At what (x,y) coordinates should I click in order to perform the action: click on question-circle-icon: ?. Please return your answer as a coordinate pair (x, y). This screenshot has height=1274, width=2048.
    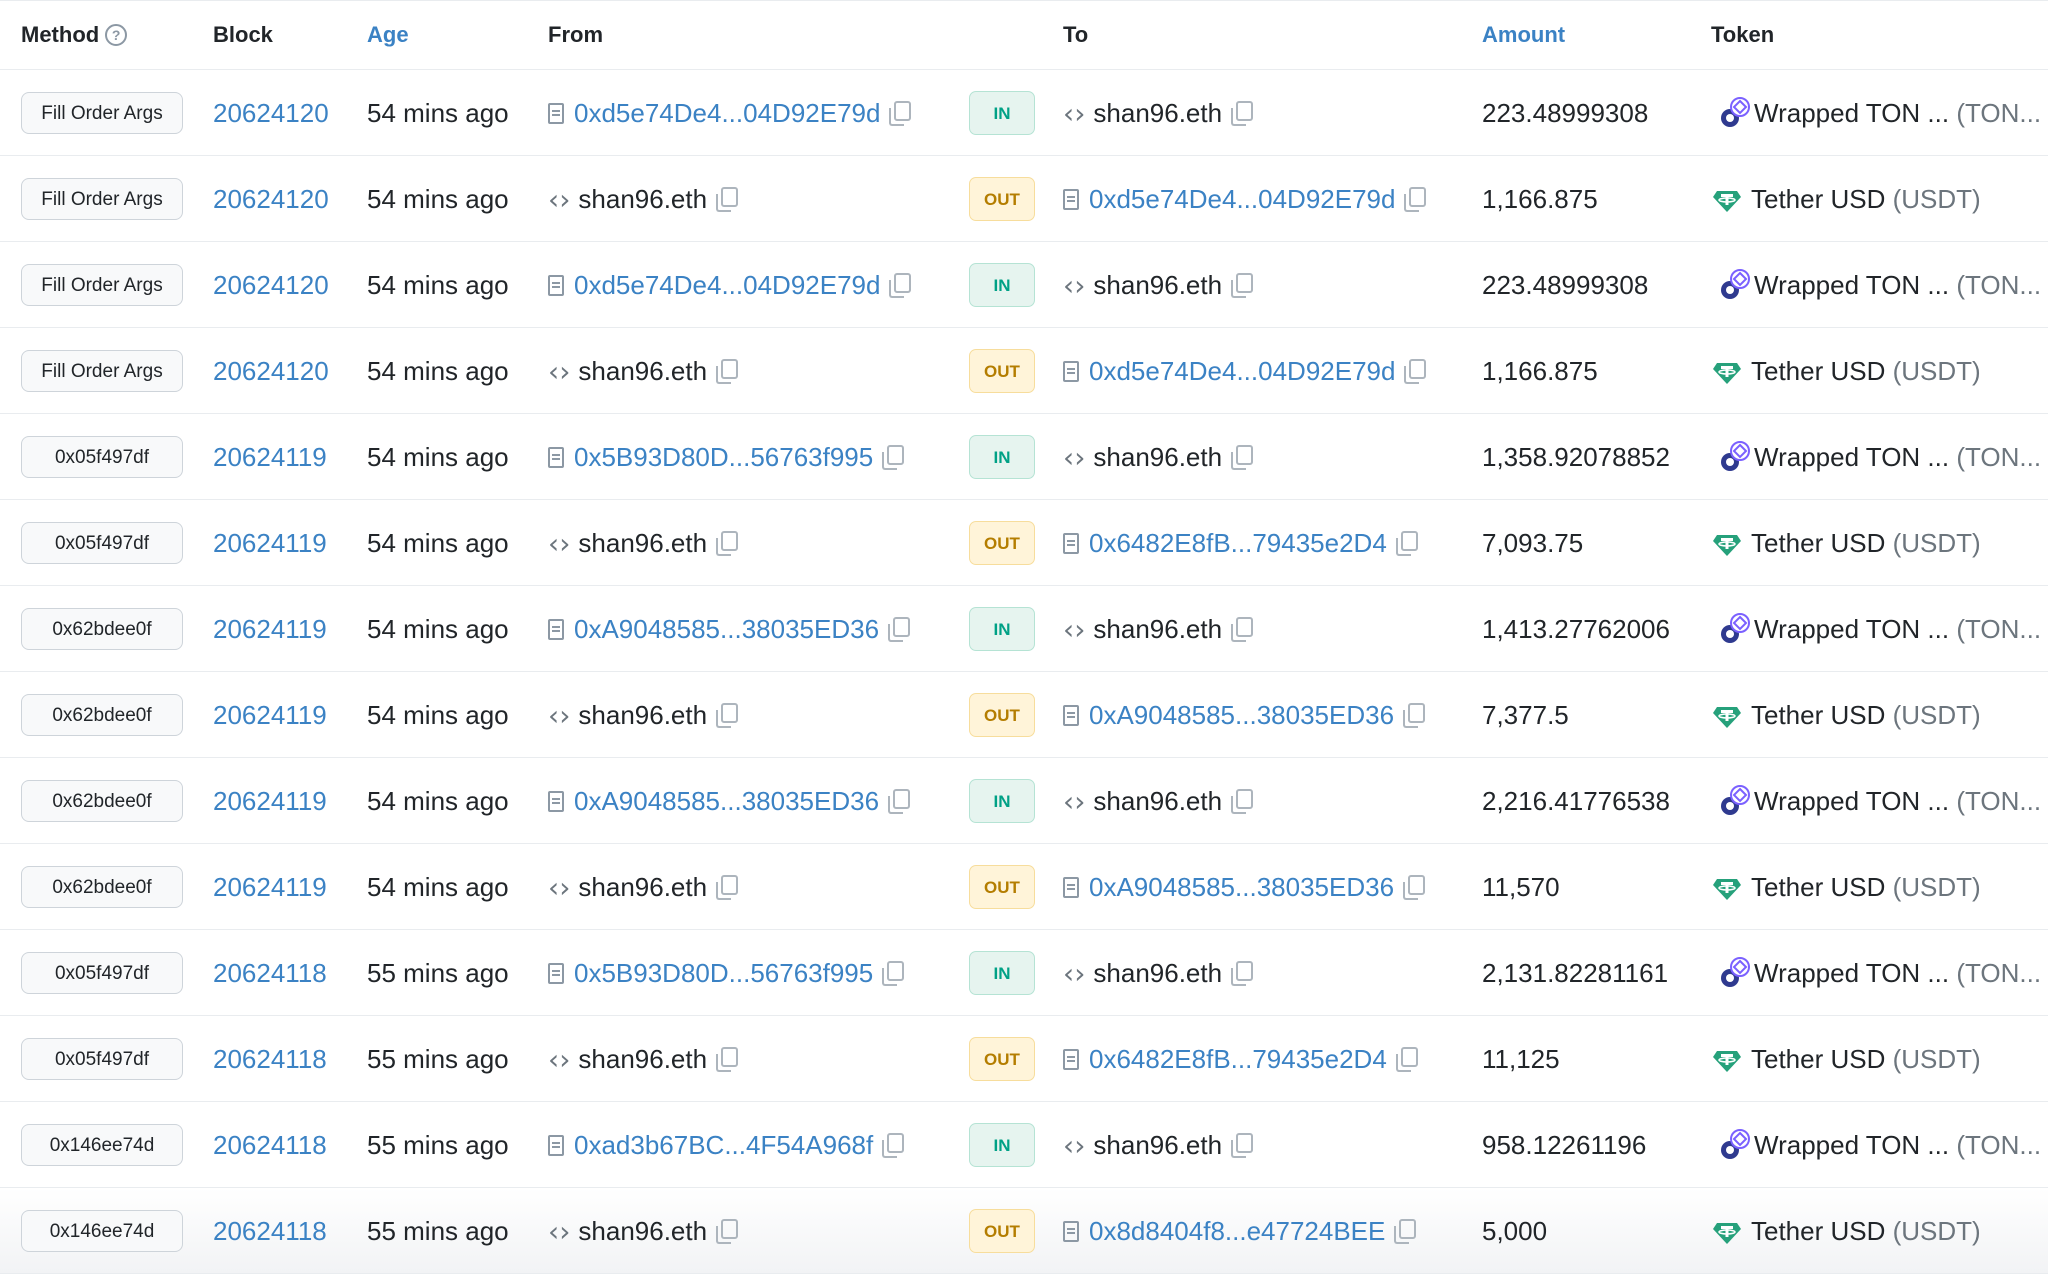
    Looking at the image, I should click on (116, 35).